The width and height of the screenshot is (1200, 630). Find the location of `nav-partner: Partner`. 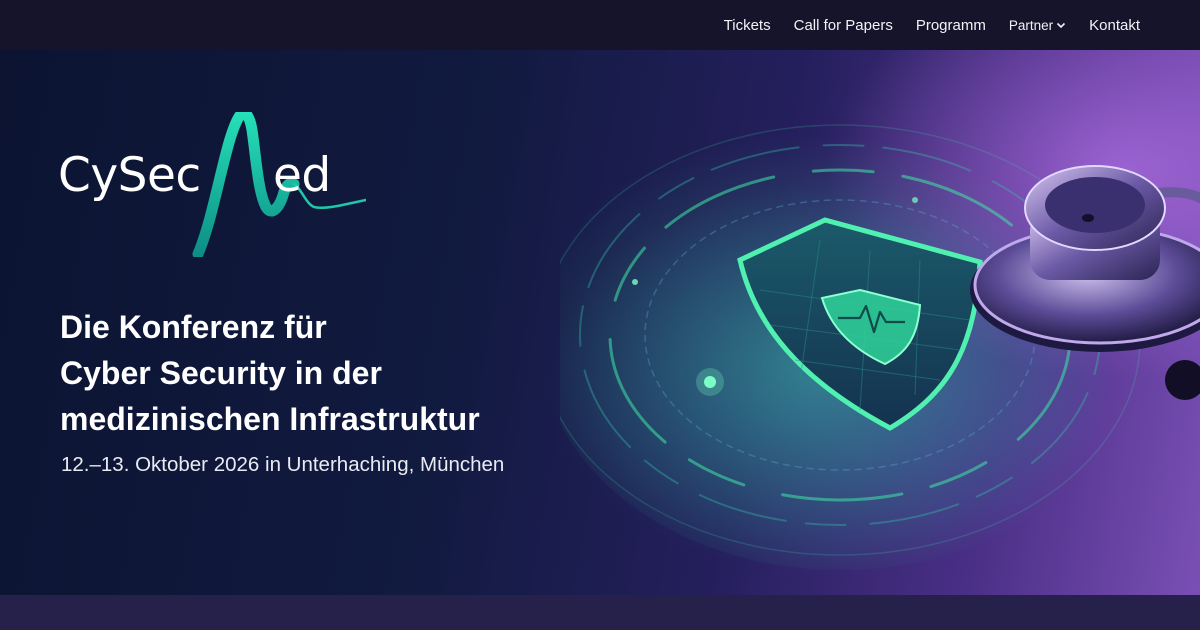

nav-partner: Partner is located at coordinates (1037, 25).